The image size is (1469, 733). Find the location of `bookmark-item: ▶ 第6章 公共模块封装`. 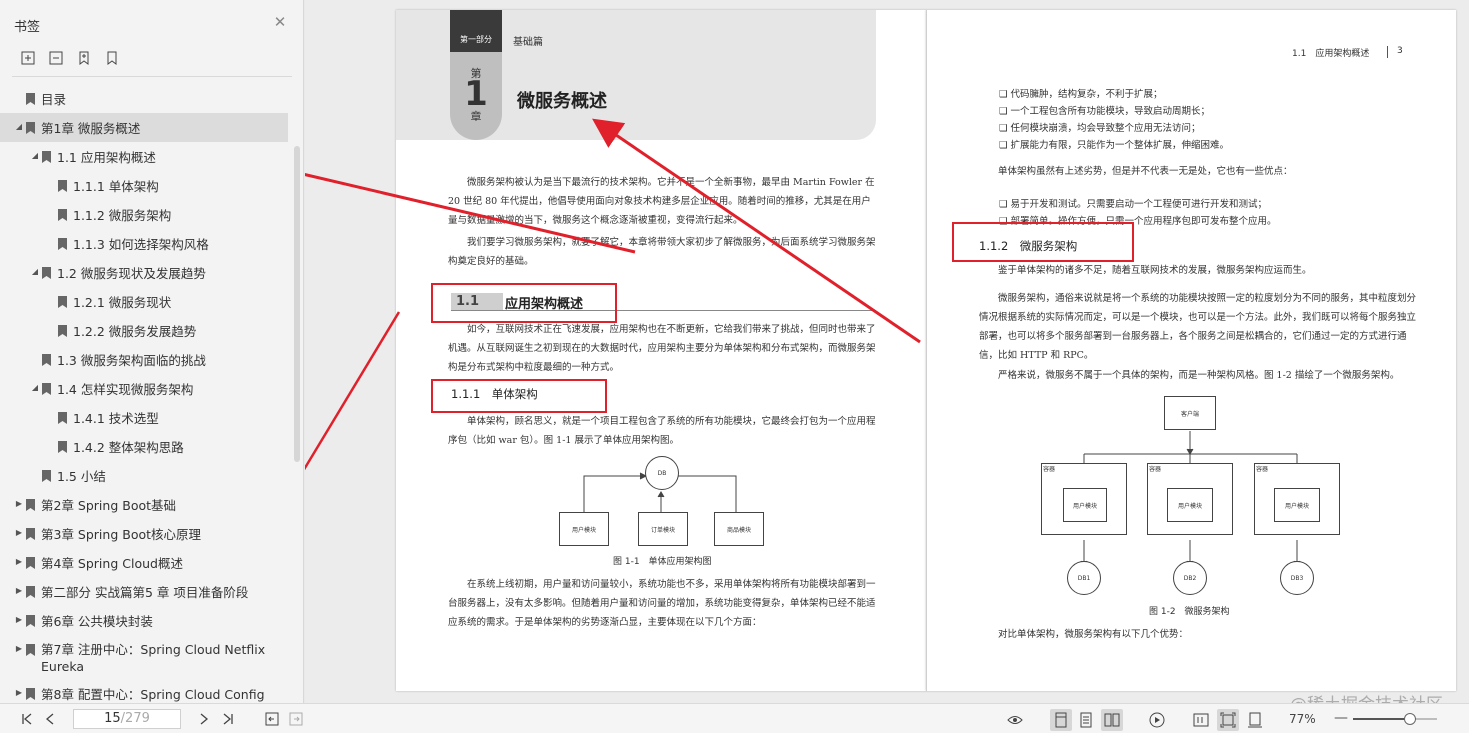

bookmark-item: ▶ 第6章 公共模块封装 is located at coordinates (147, 620).